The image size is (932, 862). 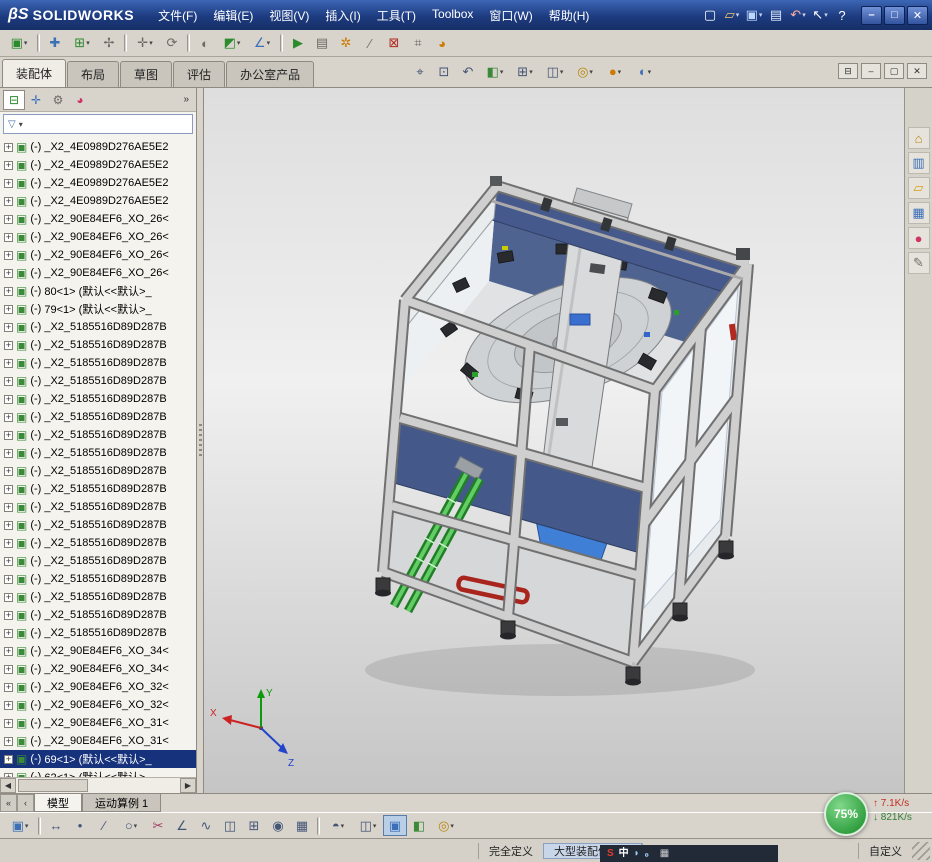 What do you see at coordinates (262, 43) in the screenshot?
I see `reference-geometry-icon: ∠` at bounding box center [262, 43].